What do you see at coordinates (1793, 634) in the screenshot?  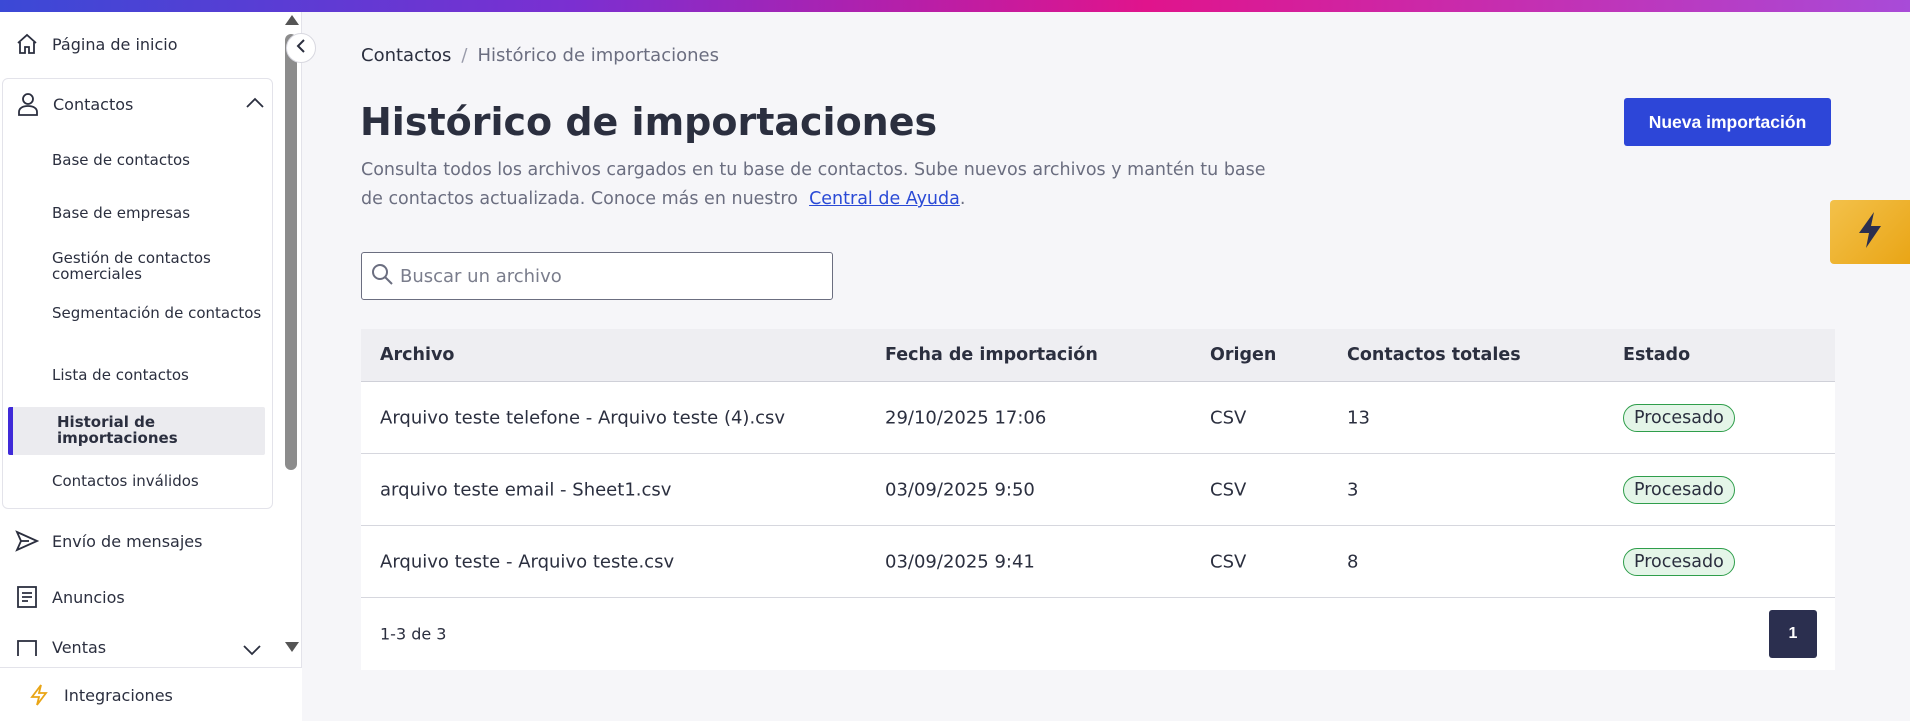 I see `pagination-page-button: 1` at bounding box center [1793, 634].